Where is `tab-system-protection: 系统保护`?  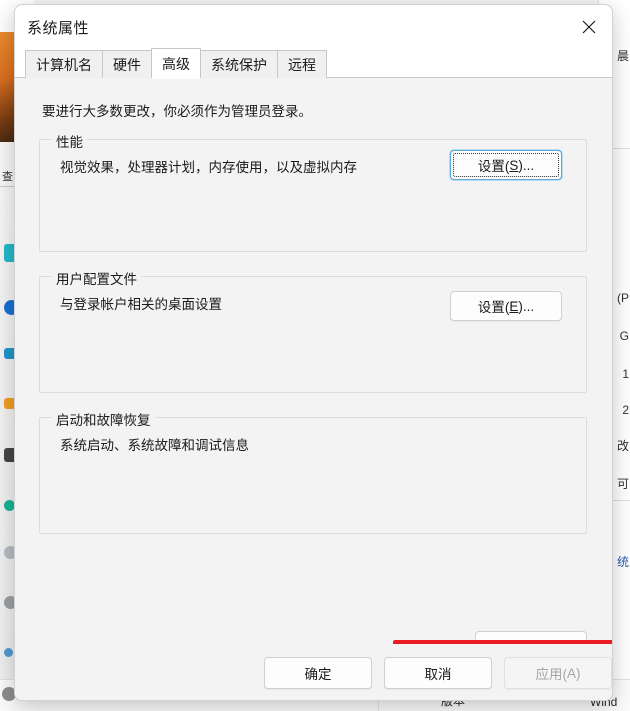 tab-system-protection: 系统保护 is located at coordinates (239, 64).